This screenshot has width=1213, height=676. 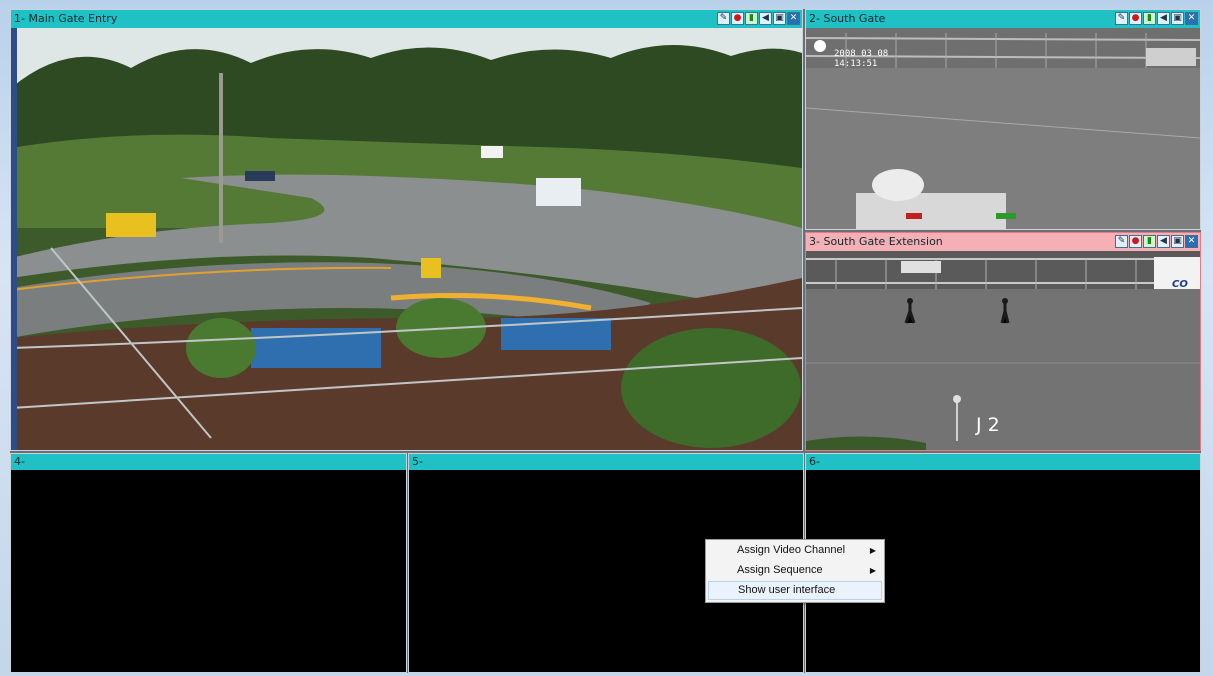 What do you see at coordinates (208, 563) in the screenshot?
I see `video-pane-4: 4-` at bounding box center [208, 563].